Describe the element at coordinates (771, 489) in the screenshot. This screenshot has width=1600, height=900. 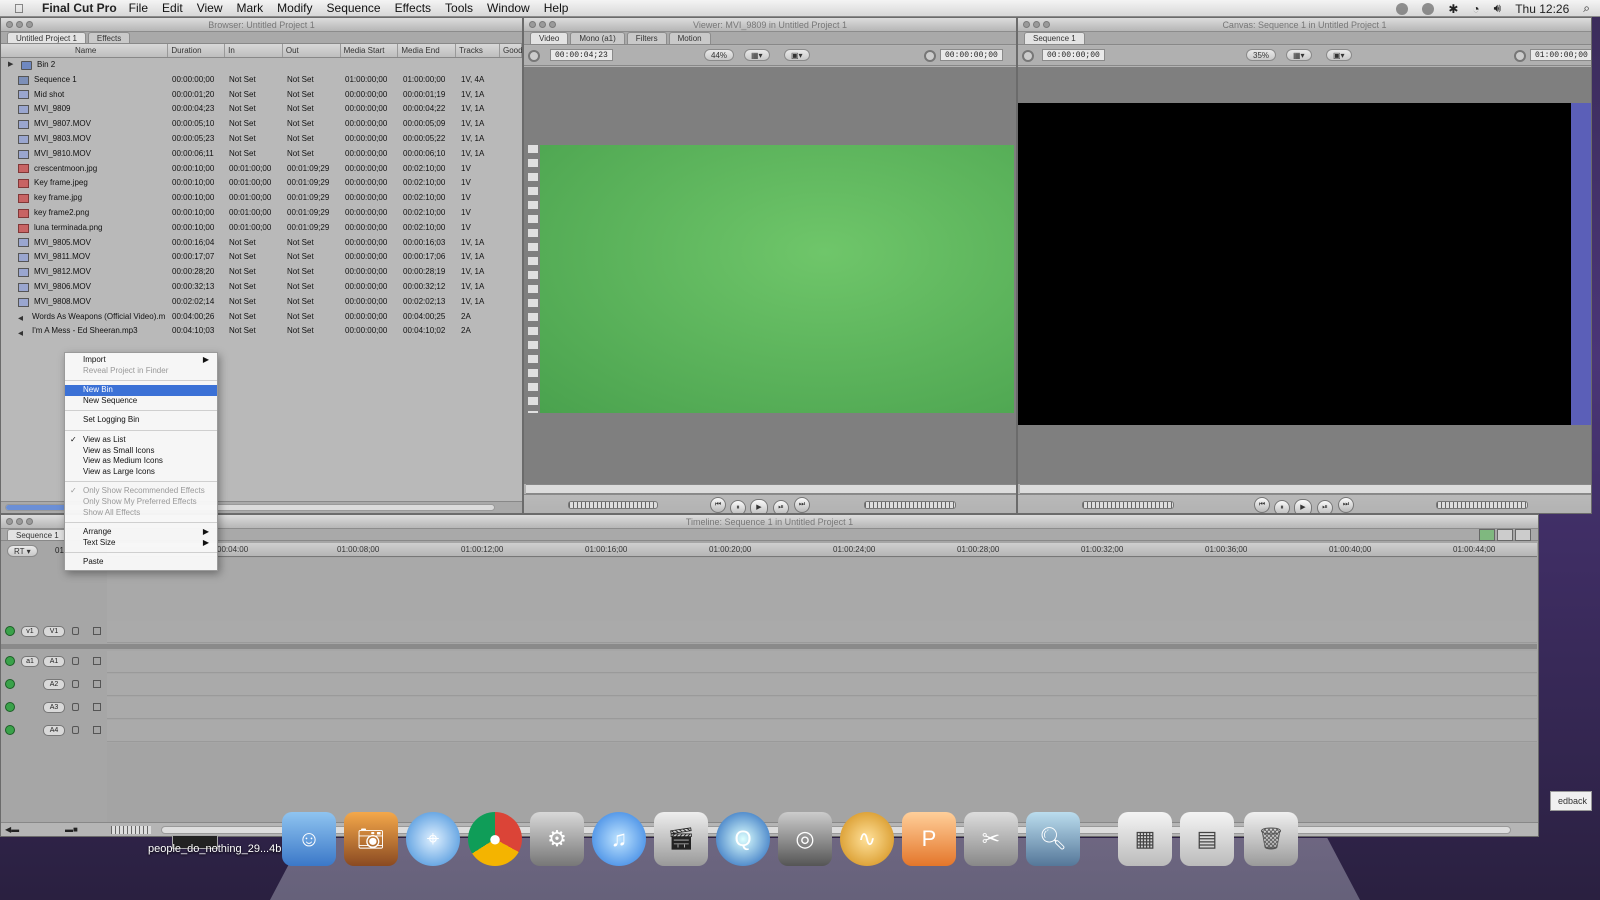
I see `viewer-scrubber` at that location.